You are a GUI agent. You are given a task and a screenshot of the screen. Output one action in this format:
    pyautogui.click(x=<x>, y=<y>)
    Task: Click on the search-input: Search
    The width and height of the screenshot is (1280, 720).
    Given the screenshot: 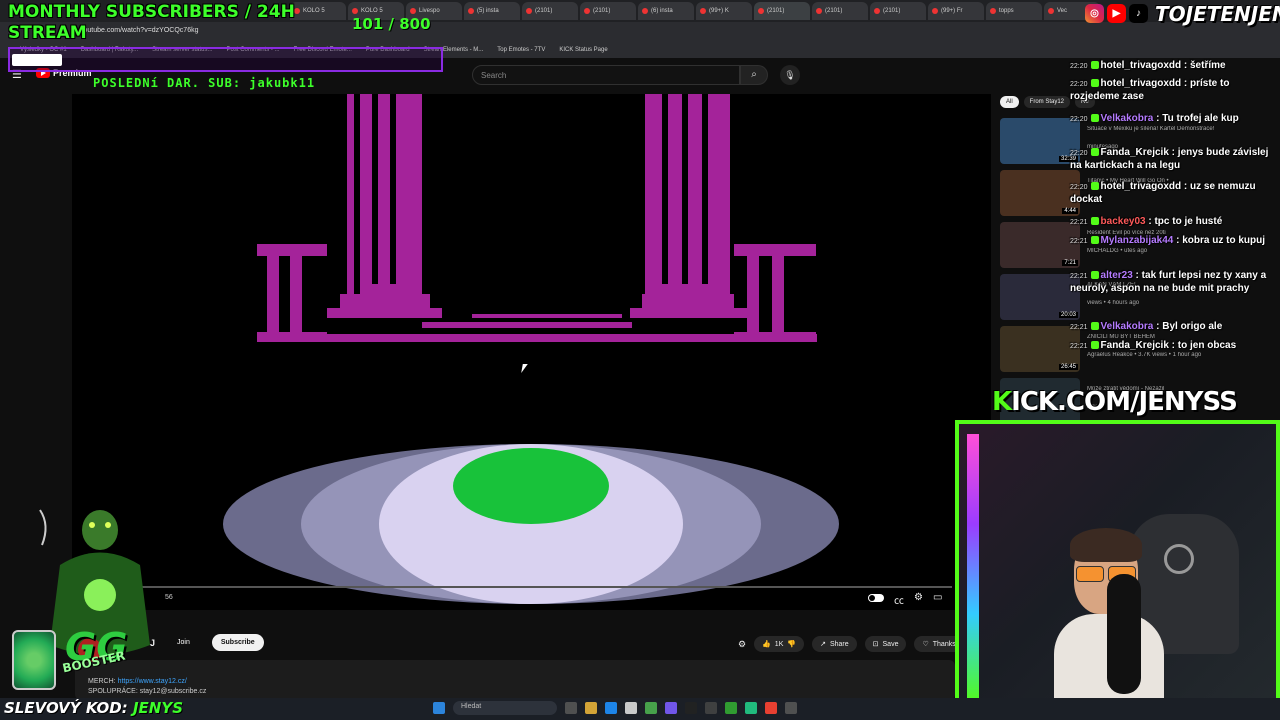 What is the action you would take?
    pyautogui.click(x=606, y=75)
    